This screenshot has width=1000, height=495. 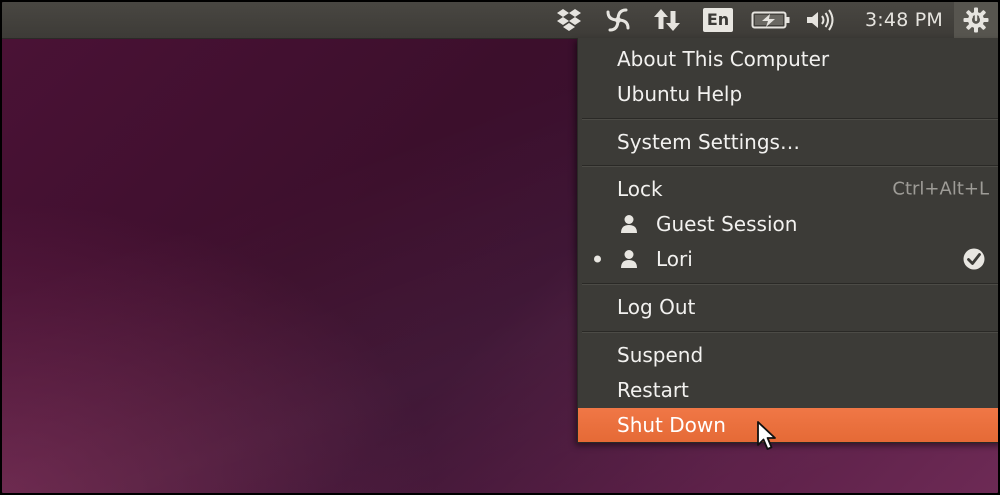 I want to click on menu-item-user-lori: Lori, so click(x=788, y=259).